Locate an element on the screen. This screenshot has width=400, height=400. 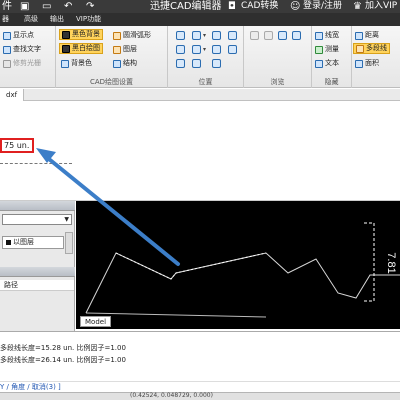
find-text-icon is located at coordinates (7, 49).